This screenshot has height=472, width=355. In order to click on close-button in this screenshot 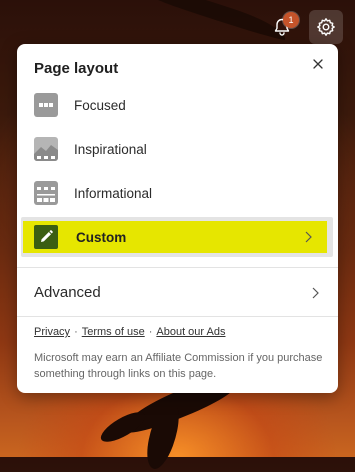, I will do `click(318, 64)`.